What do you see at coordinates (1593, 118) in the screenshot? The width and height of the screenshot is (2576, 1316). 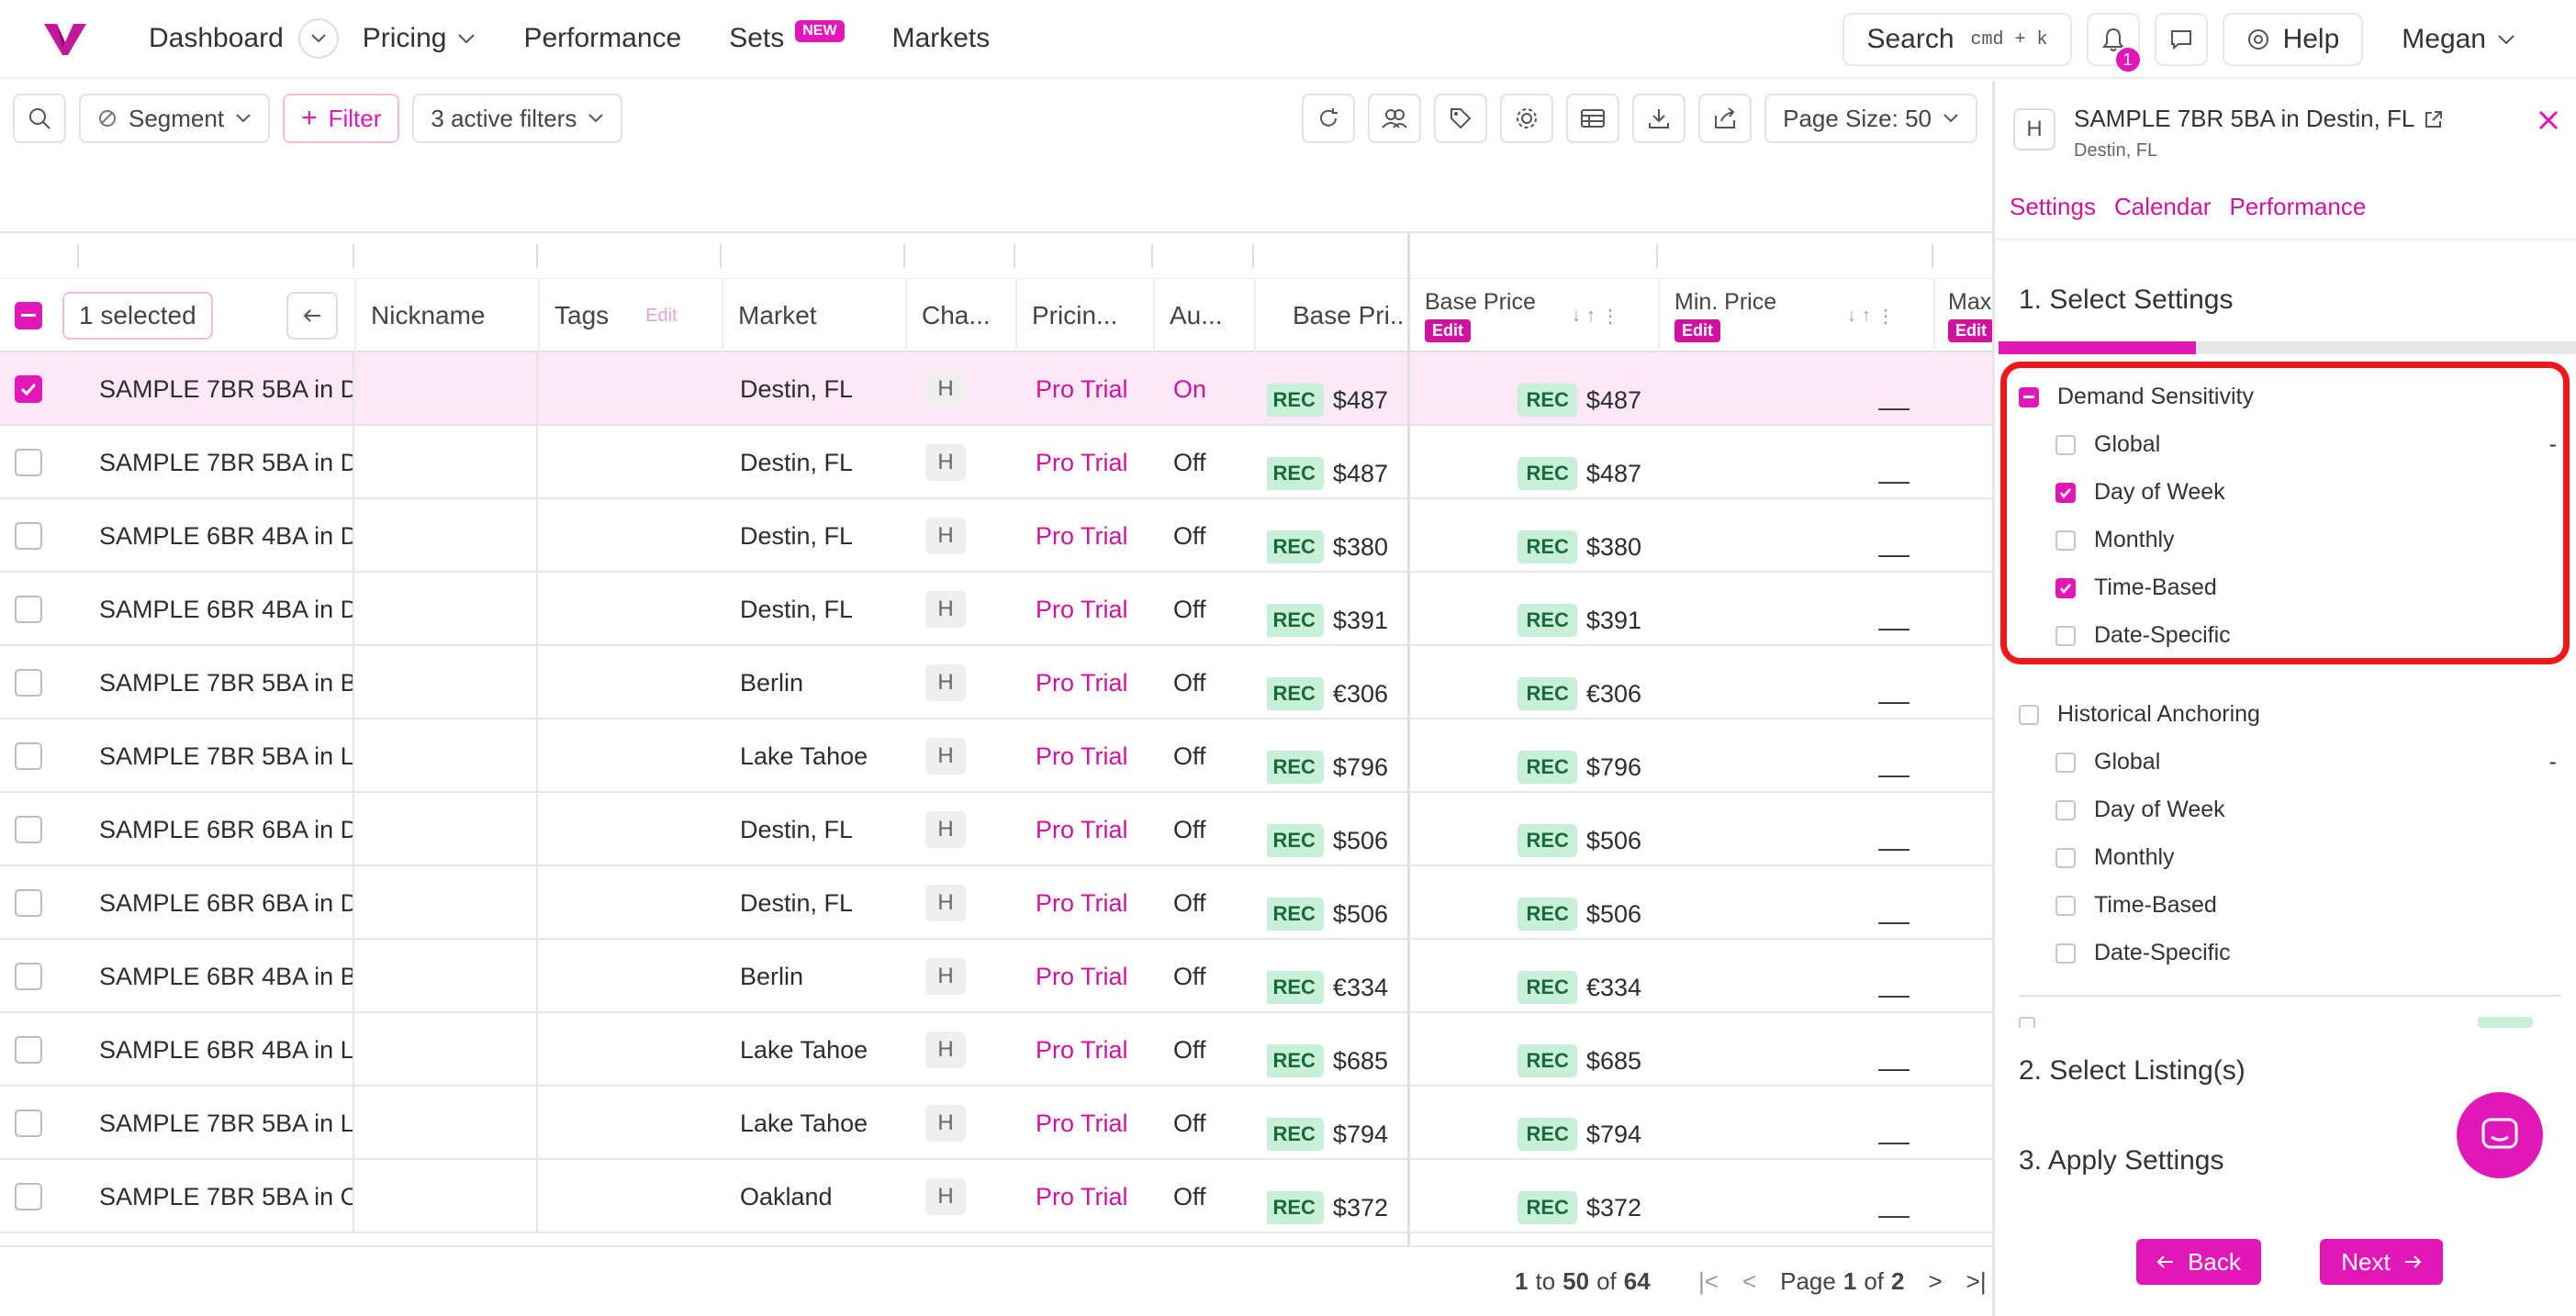 I see `columns-button` at bounding box center [1593, 118].